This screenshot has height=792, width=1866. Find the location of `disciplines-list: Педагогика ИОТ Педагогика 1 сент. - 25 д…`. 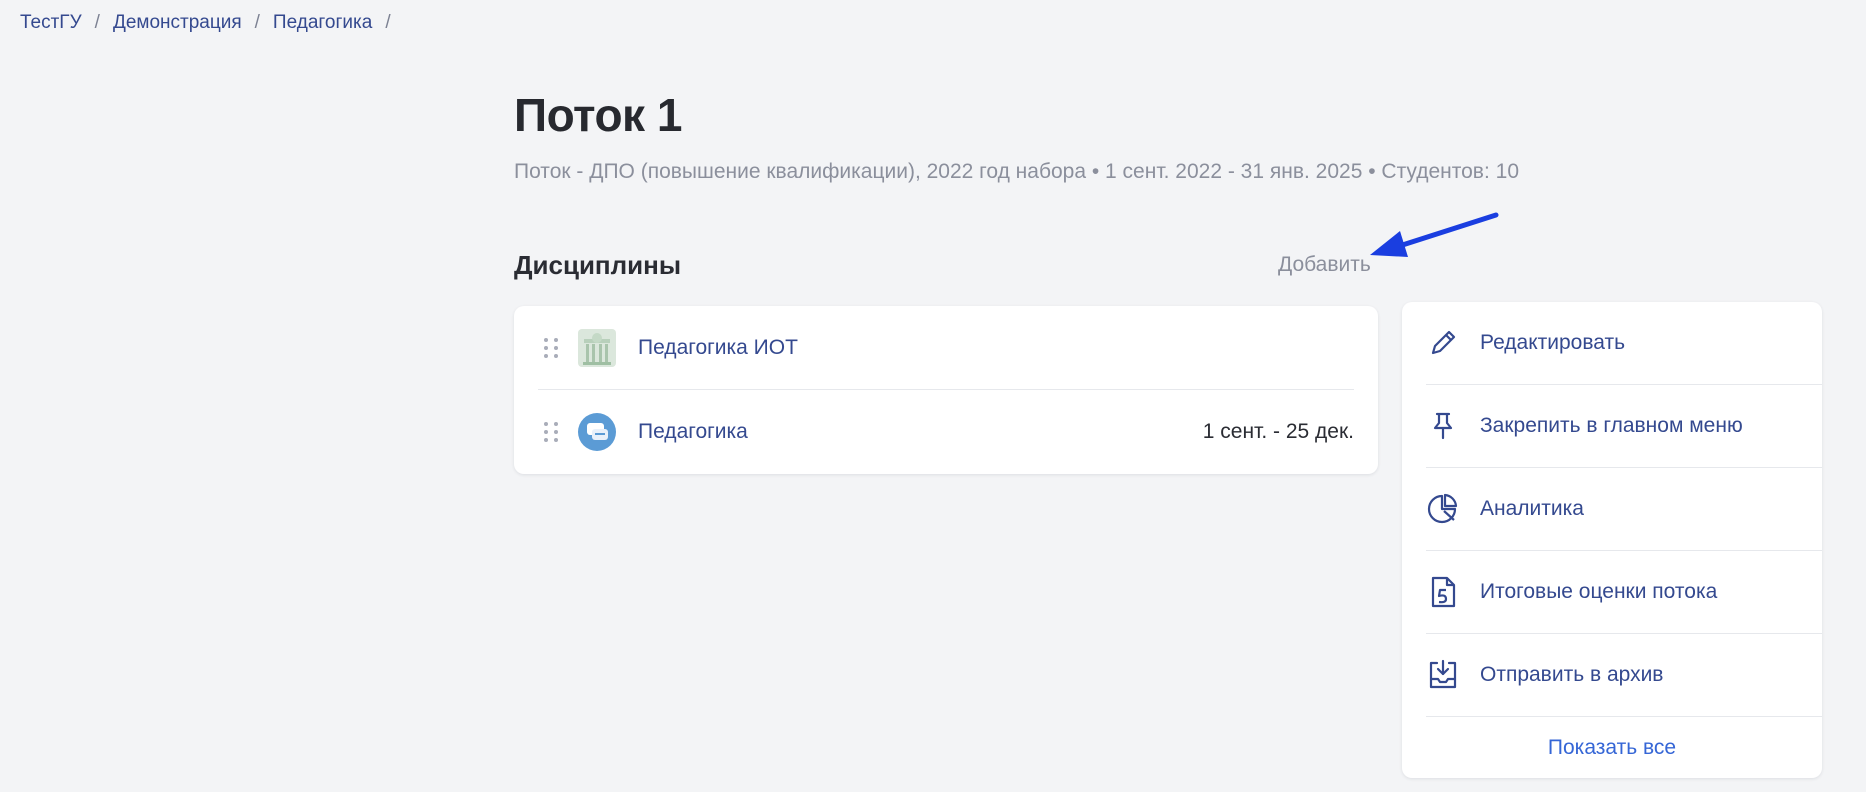

disciplines-list: Педагогика ИОТ Педагогика 1 сент. - 25 д… is located at coordinates (946, 390).